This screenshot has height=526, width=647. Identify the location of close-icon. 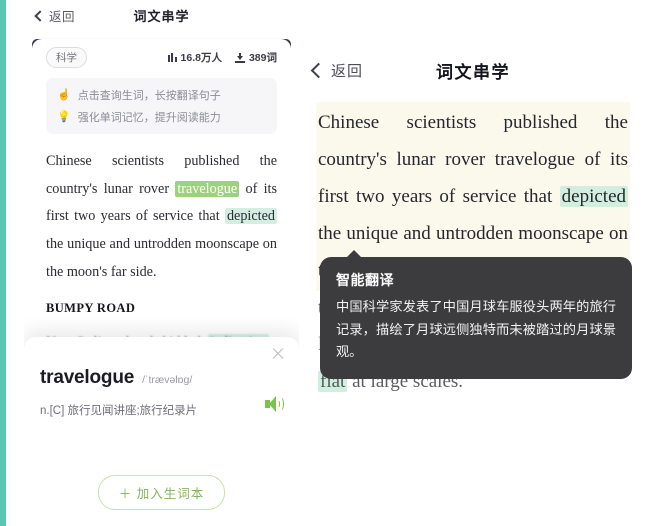
(278, 354).